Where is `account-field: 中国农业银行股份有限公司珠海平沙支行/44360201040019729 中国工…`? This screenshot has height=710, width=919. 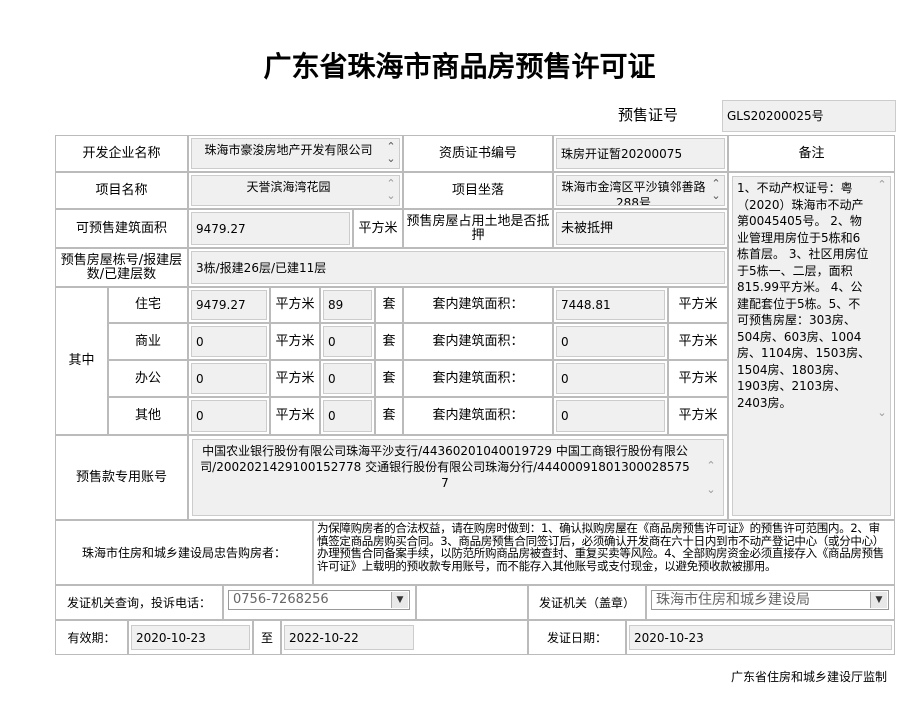
account-field: 中国农业银行股份有限公司珠海平沙支行/44360201040019729 中国工… is located at coordinates (458, 477).